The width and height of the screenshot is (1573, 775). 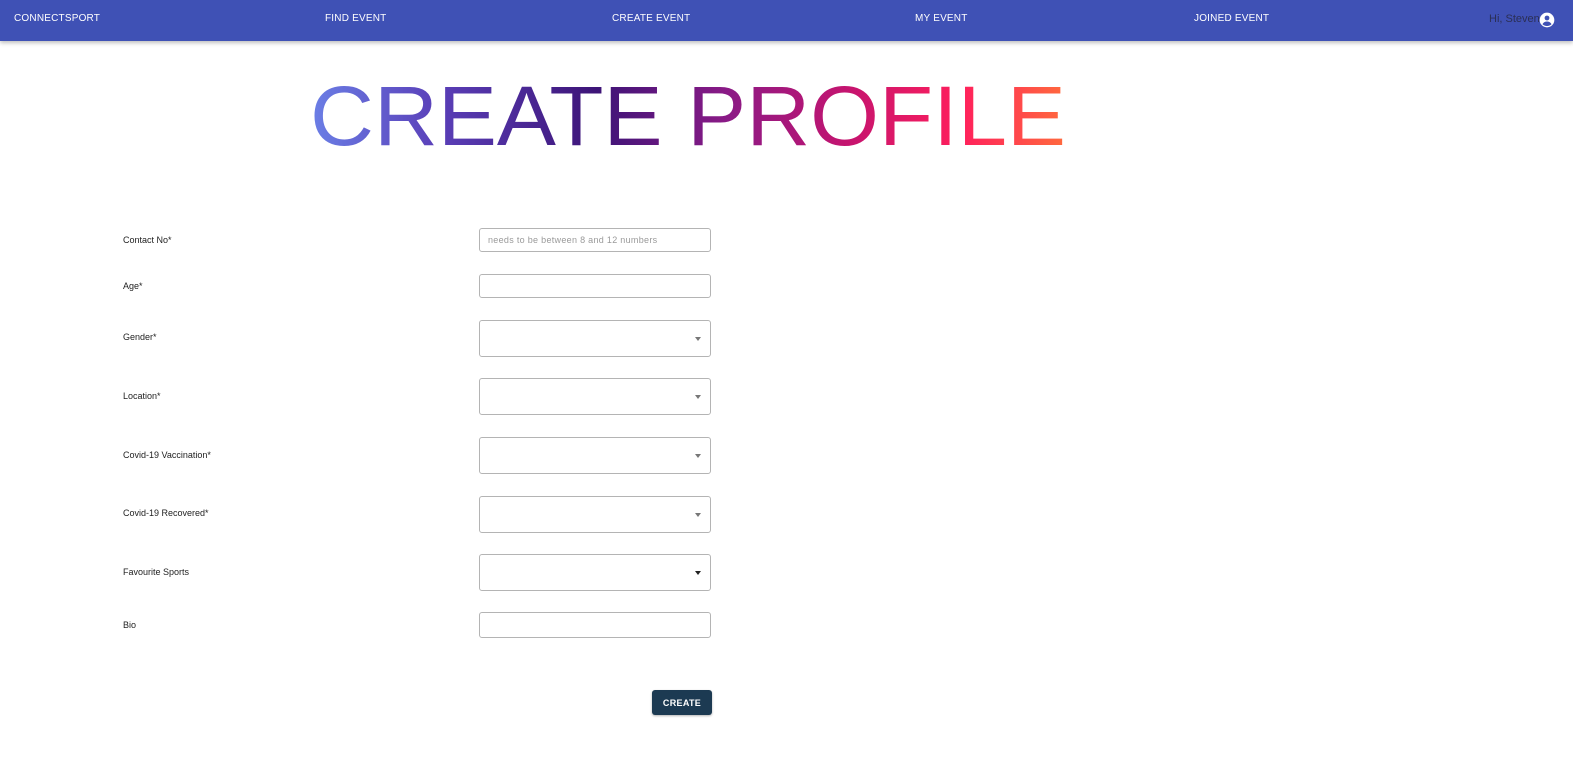 What do you see at coordinates (595, 572) in the screenshot?
I see `sports-select` at bounding box center [595, 572].